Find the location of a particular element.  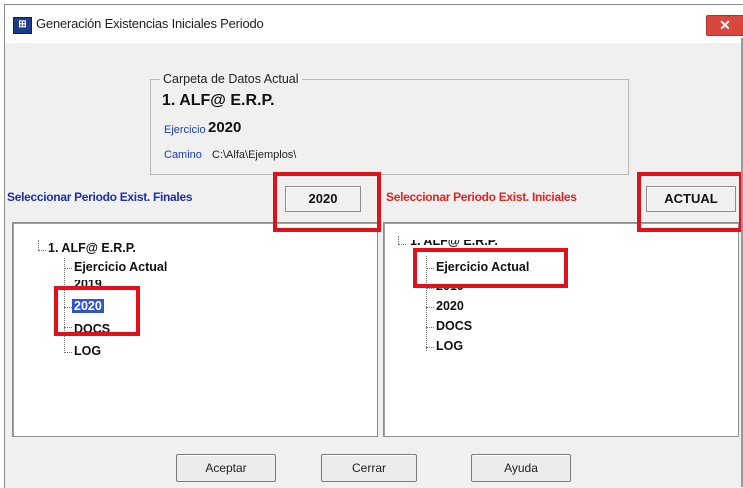

app-icon: ⊞ is located at coordinates (22, 25).